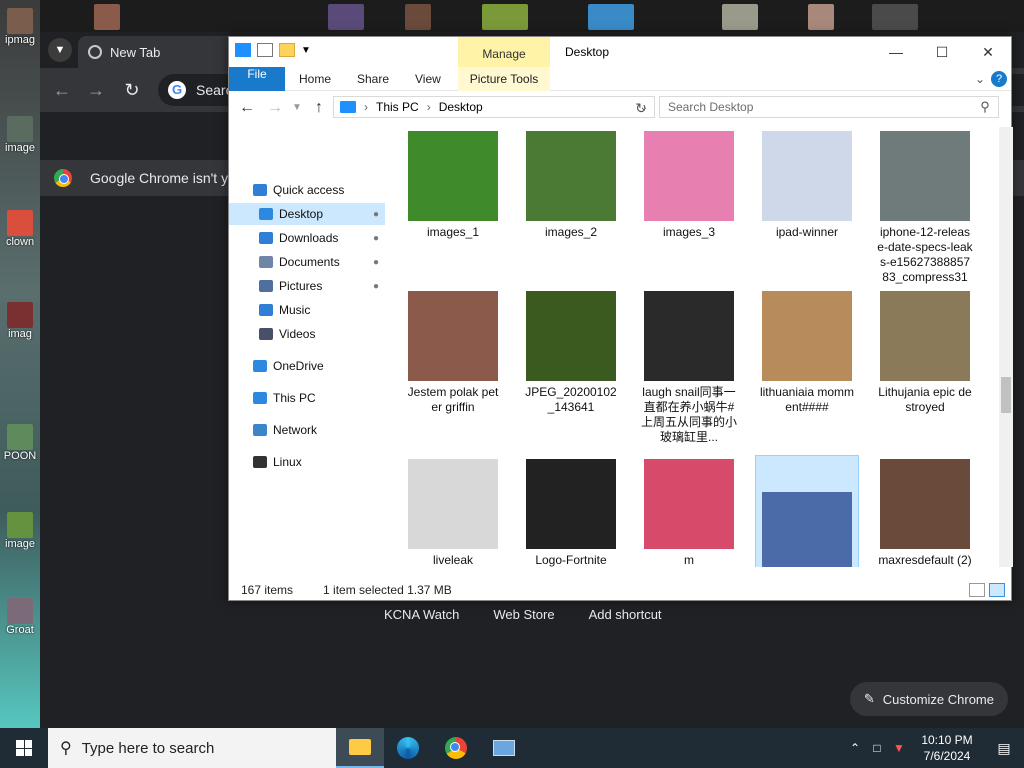 The width and height of the screenshot is (1024, 768). Describe the element at coordinates (532, 16) in the screenshot. I see `desktop-top-thumbnails` at that location.